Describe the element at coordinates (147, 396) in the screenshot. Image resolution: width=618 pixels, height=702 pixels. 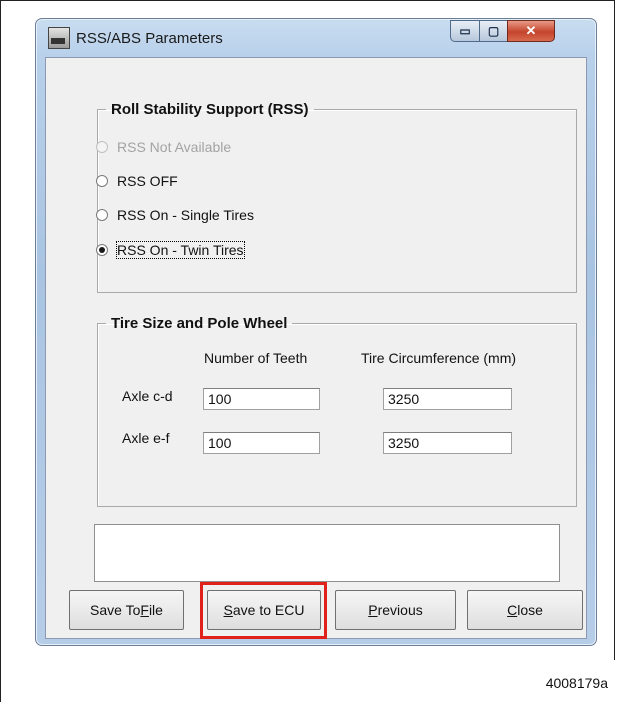
I see `axle-c-d-label: Axle c-d` at that location.